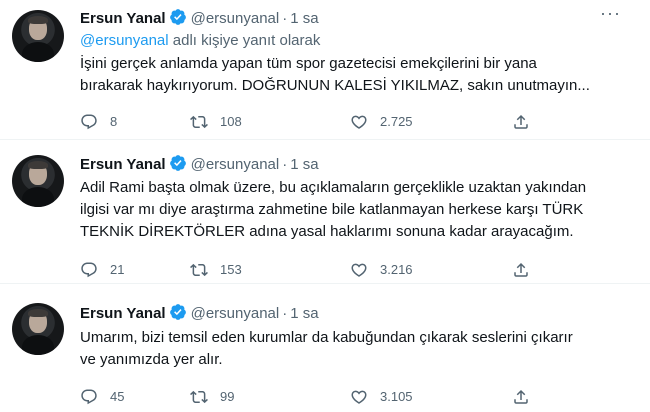  Describe the element at coordinates (151, 359) in the screenshot. I see `tweet-text-line: ve yanımızda yer alır.` at that location.